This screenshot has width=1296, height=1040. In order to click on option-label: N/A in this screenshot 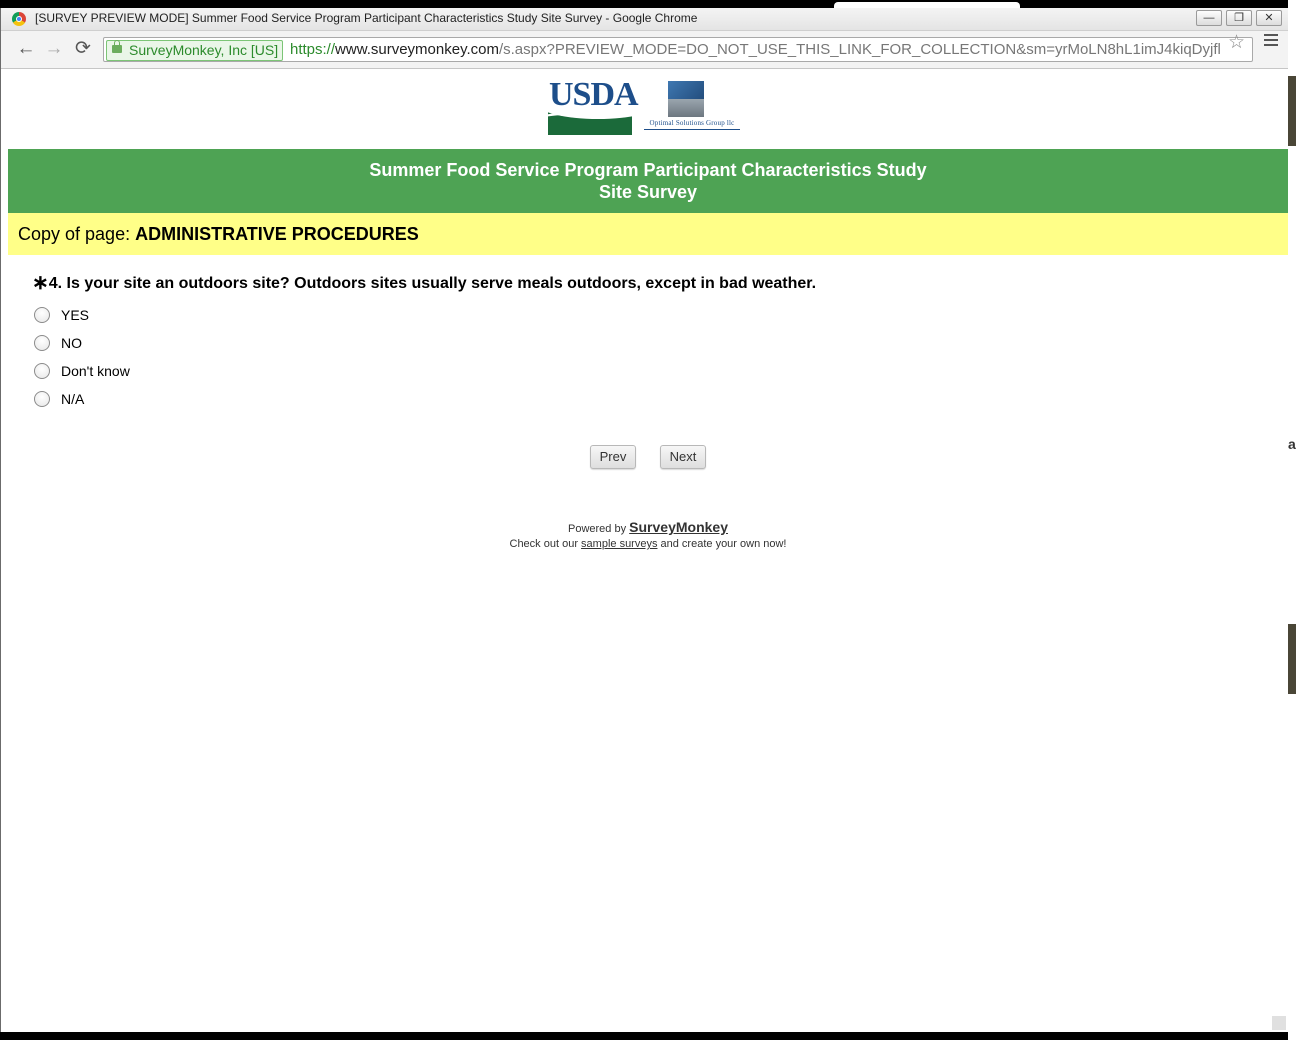, I will do `click(73, 399)`.